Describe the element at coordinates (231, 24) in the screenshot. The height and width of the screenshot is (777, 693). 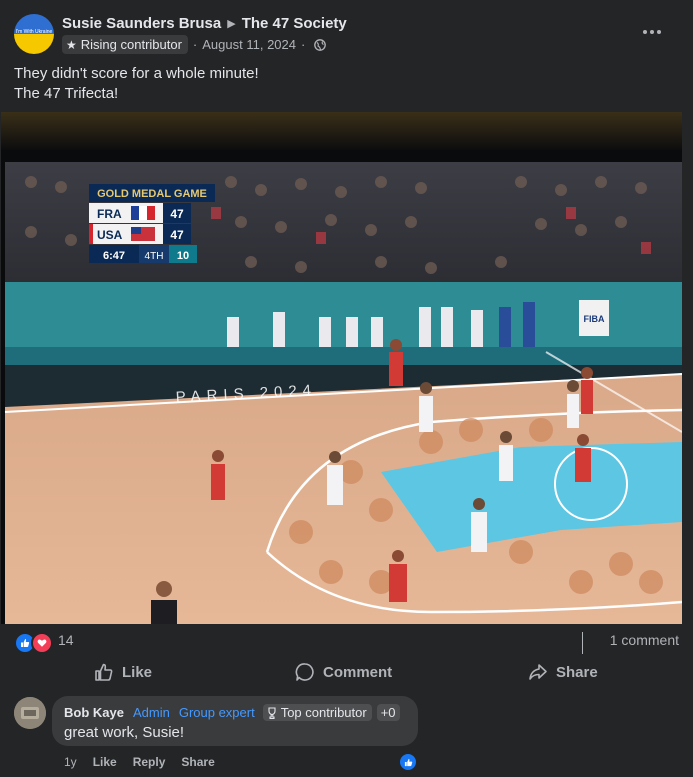
I see `arrow-right-icon: ▶` at that location.